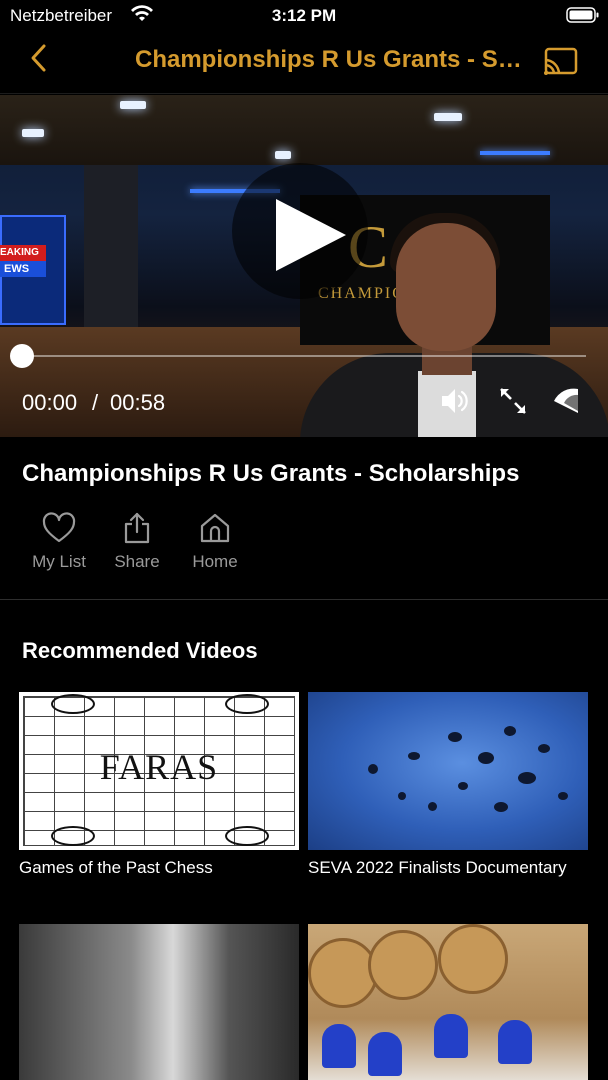 The image size is (608, 1080). I want to click on video-thumbnail: FARAS, so click(159, 771).